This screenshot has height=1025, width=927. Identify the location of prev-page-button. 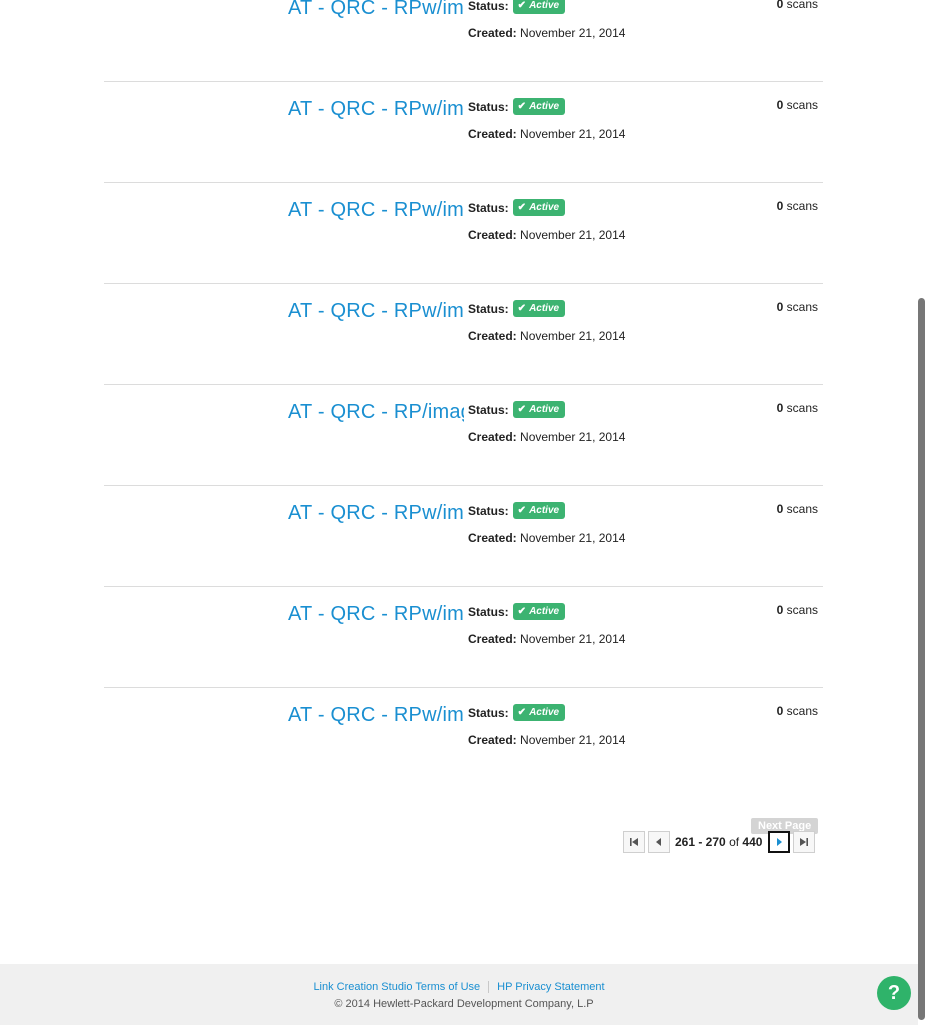
(659, 842).